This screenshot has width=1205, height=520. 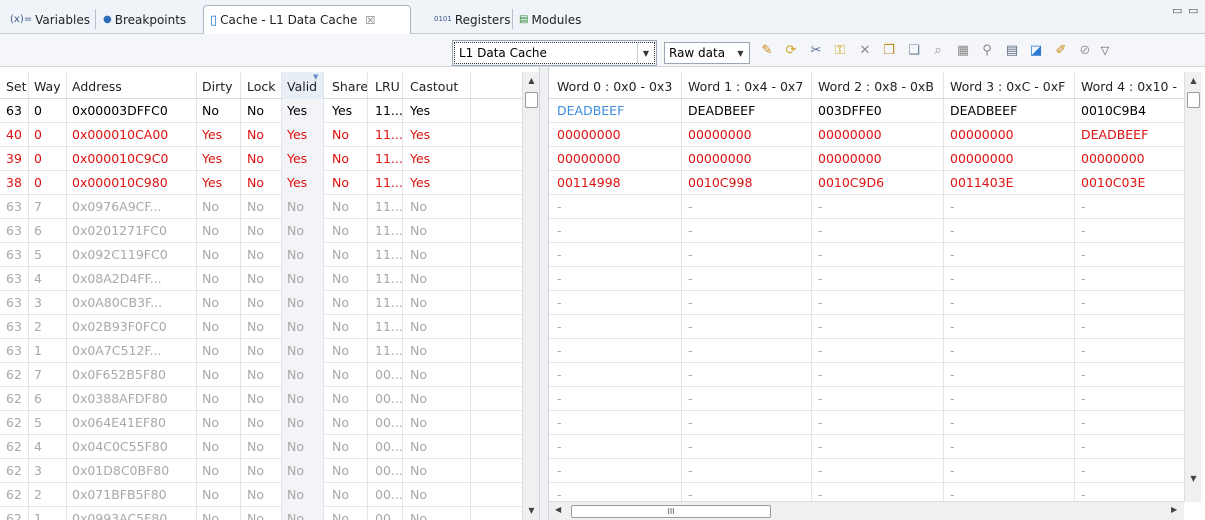 I want to click on column-header-word-1: Word 1 : 0x4 - 0x7, so click(x=745, y=85).